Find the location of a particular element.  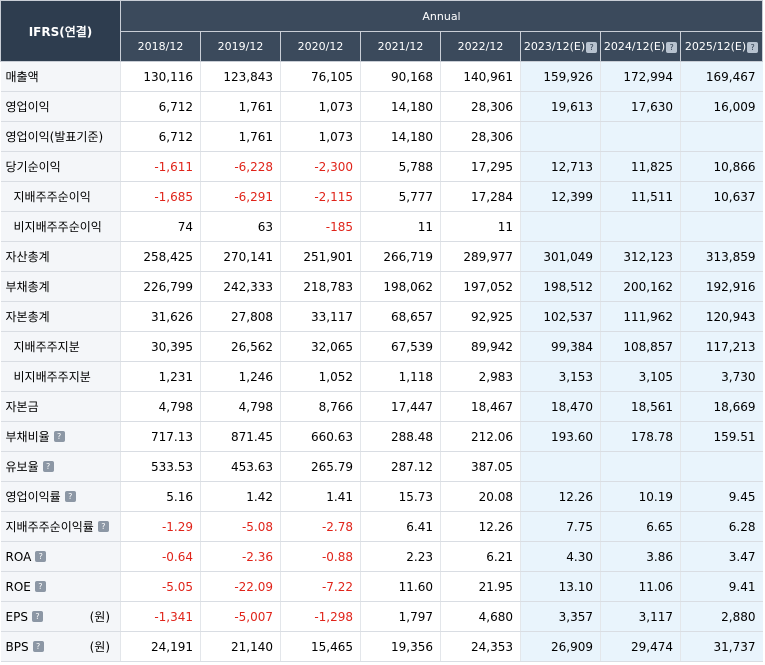

row-label: ROE is located at coordinates (18, 586).